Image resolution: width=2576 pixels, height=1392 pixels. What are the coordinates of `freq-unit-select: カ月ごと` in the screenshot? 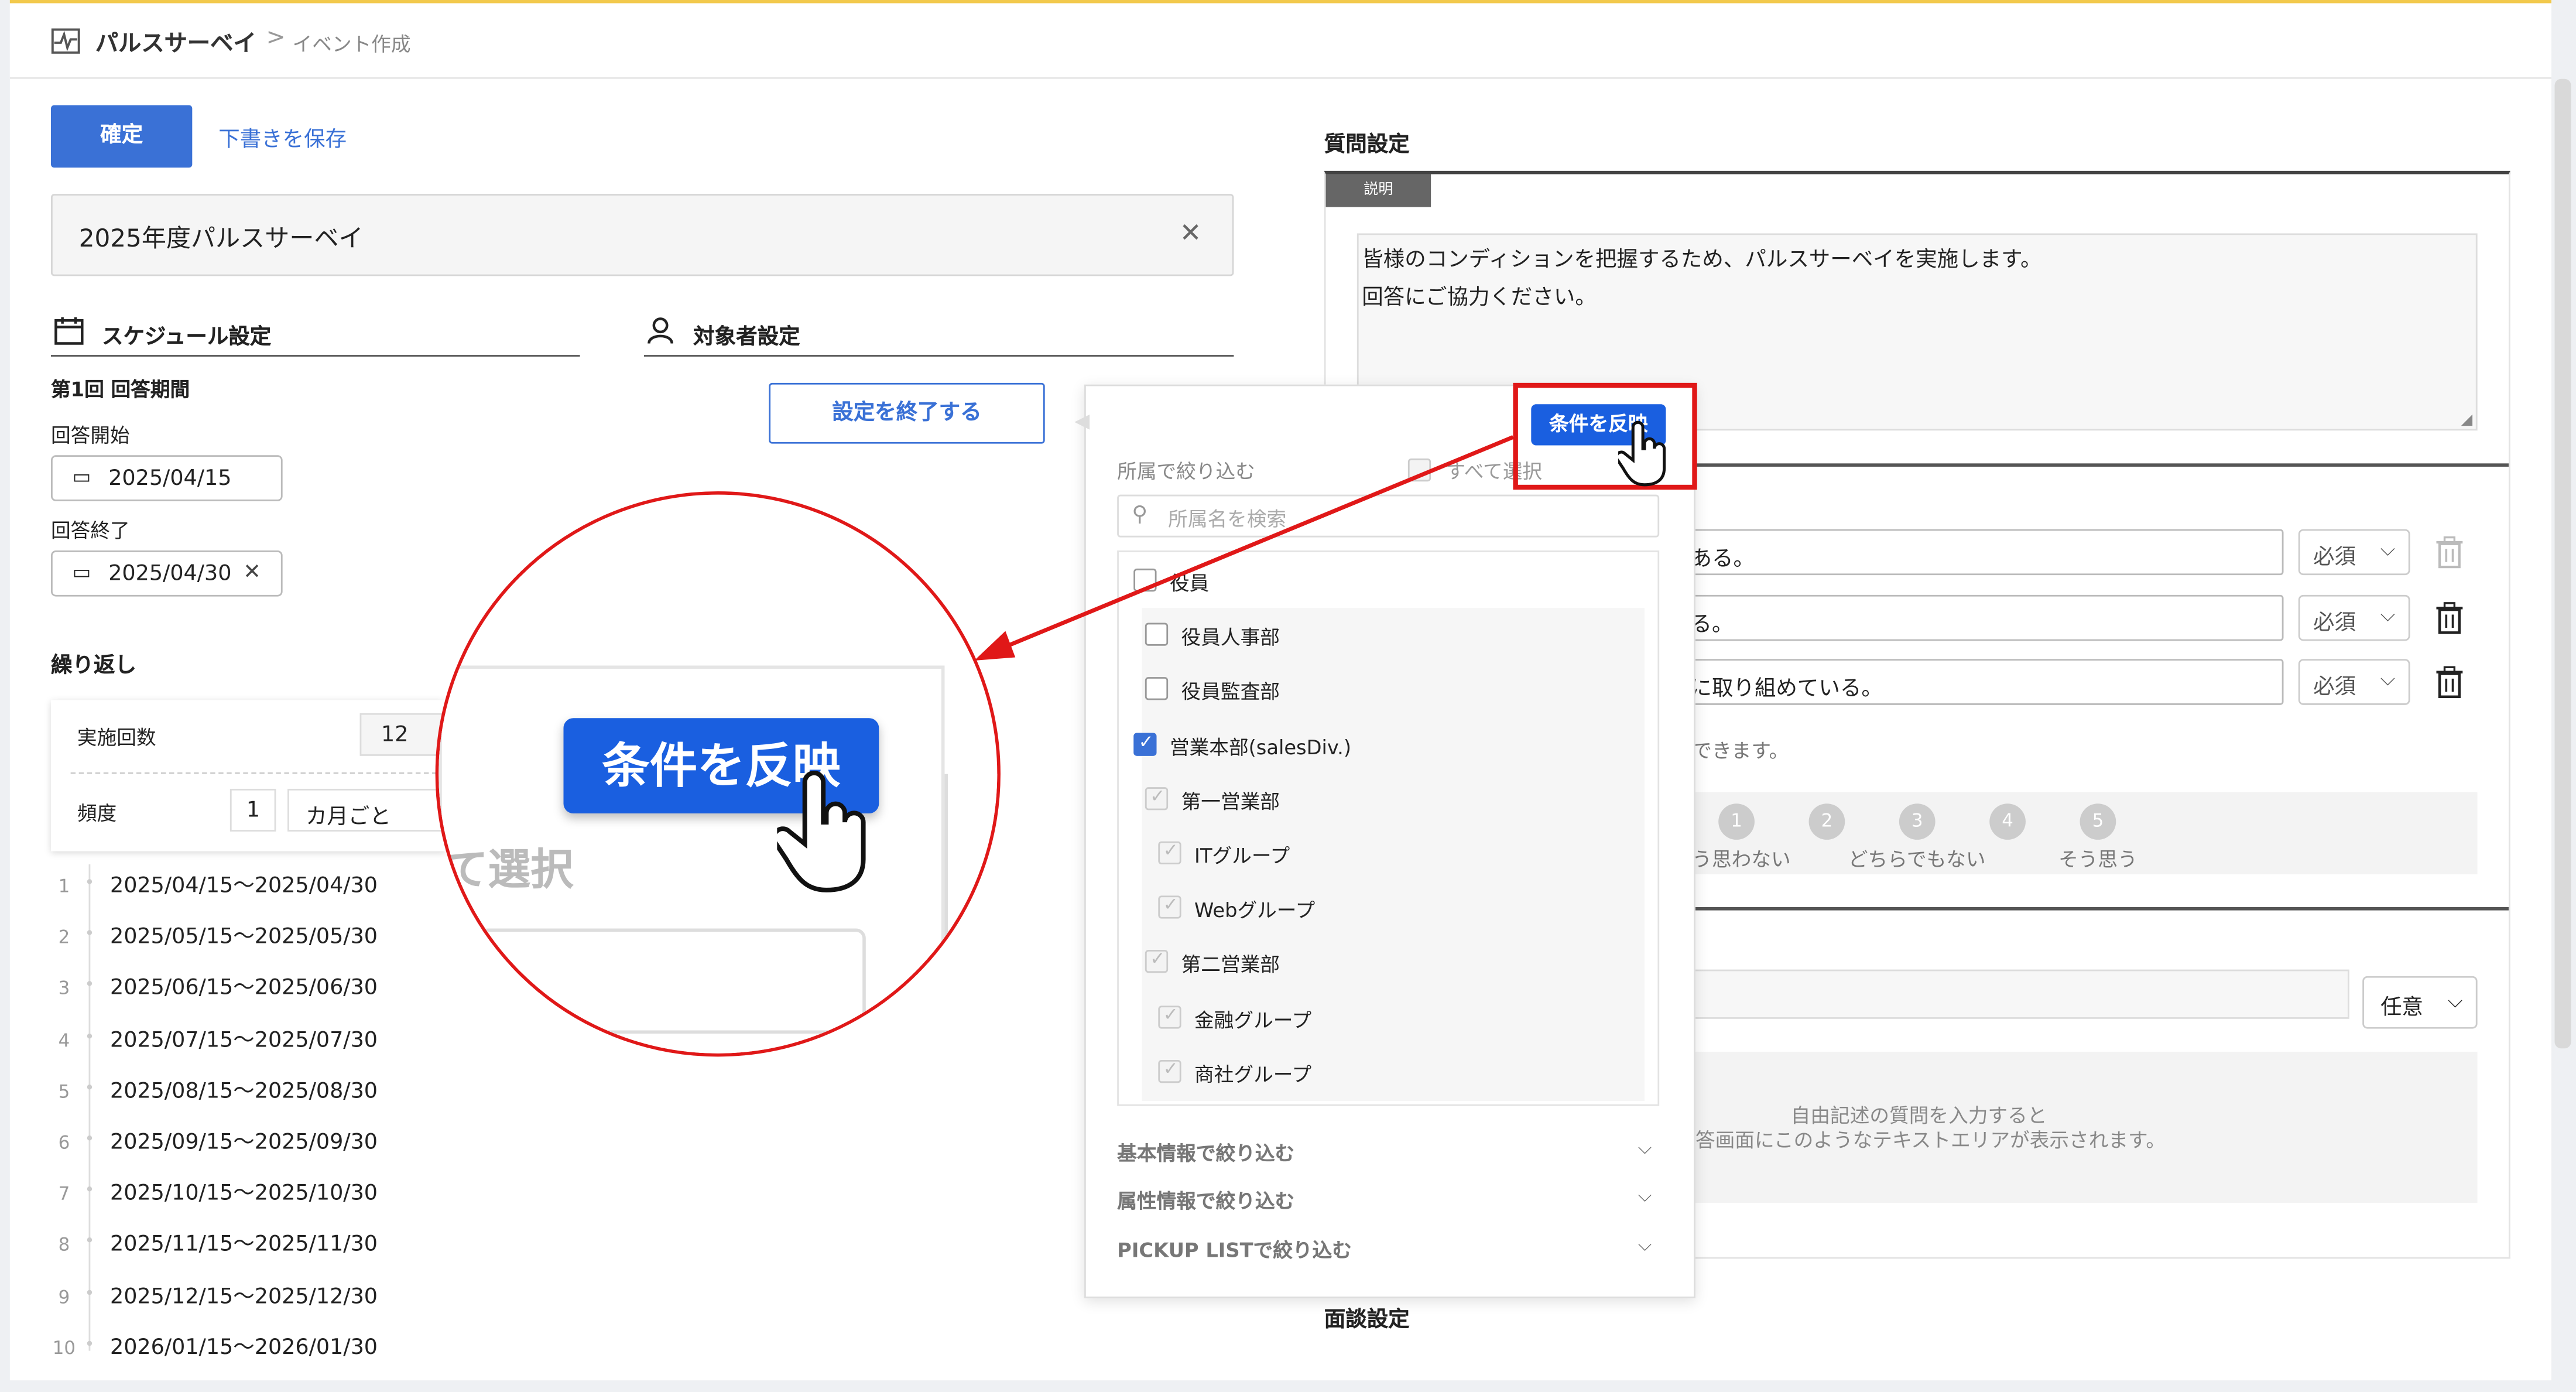 It's located at (366, 810).